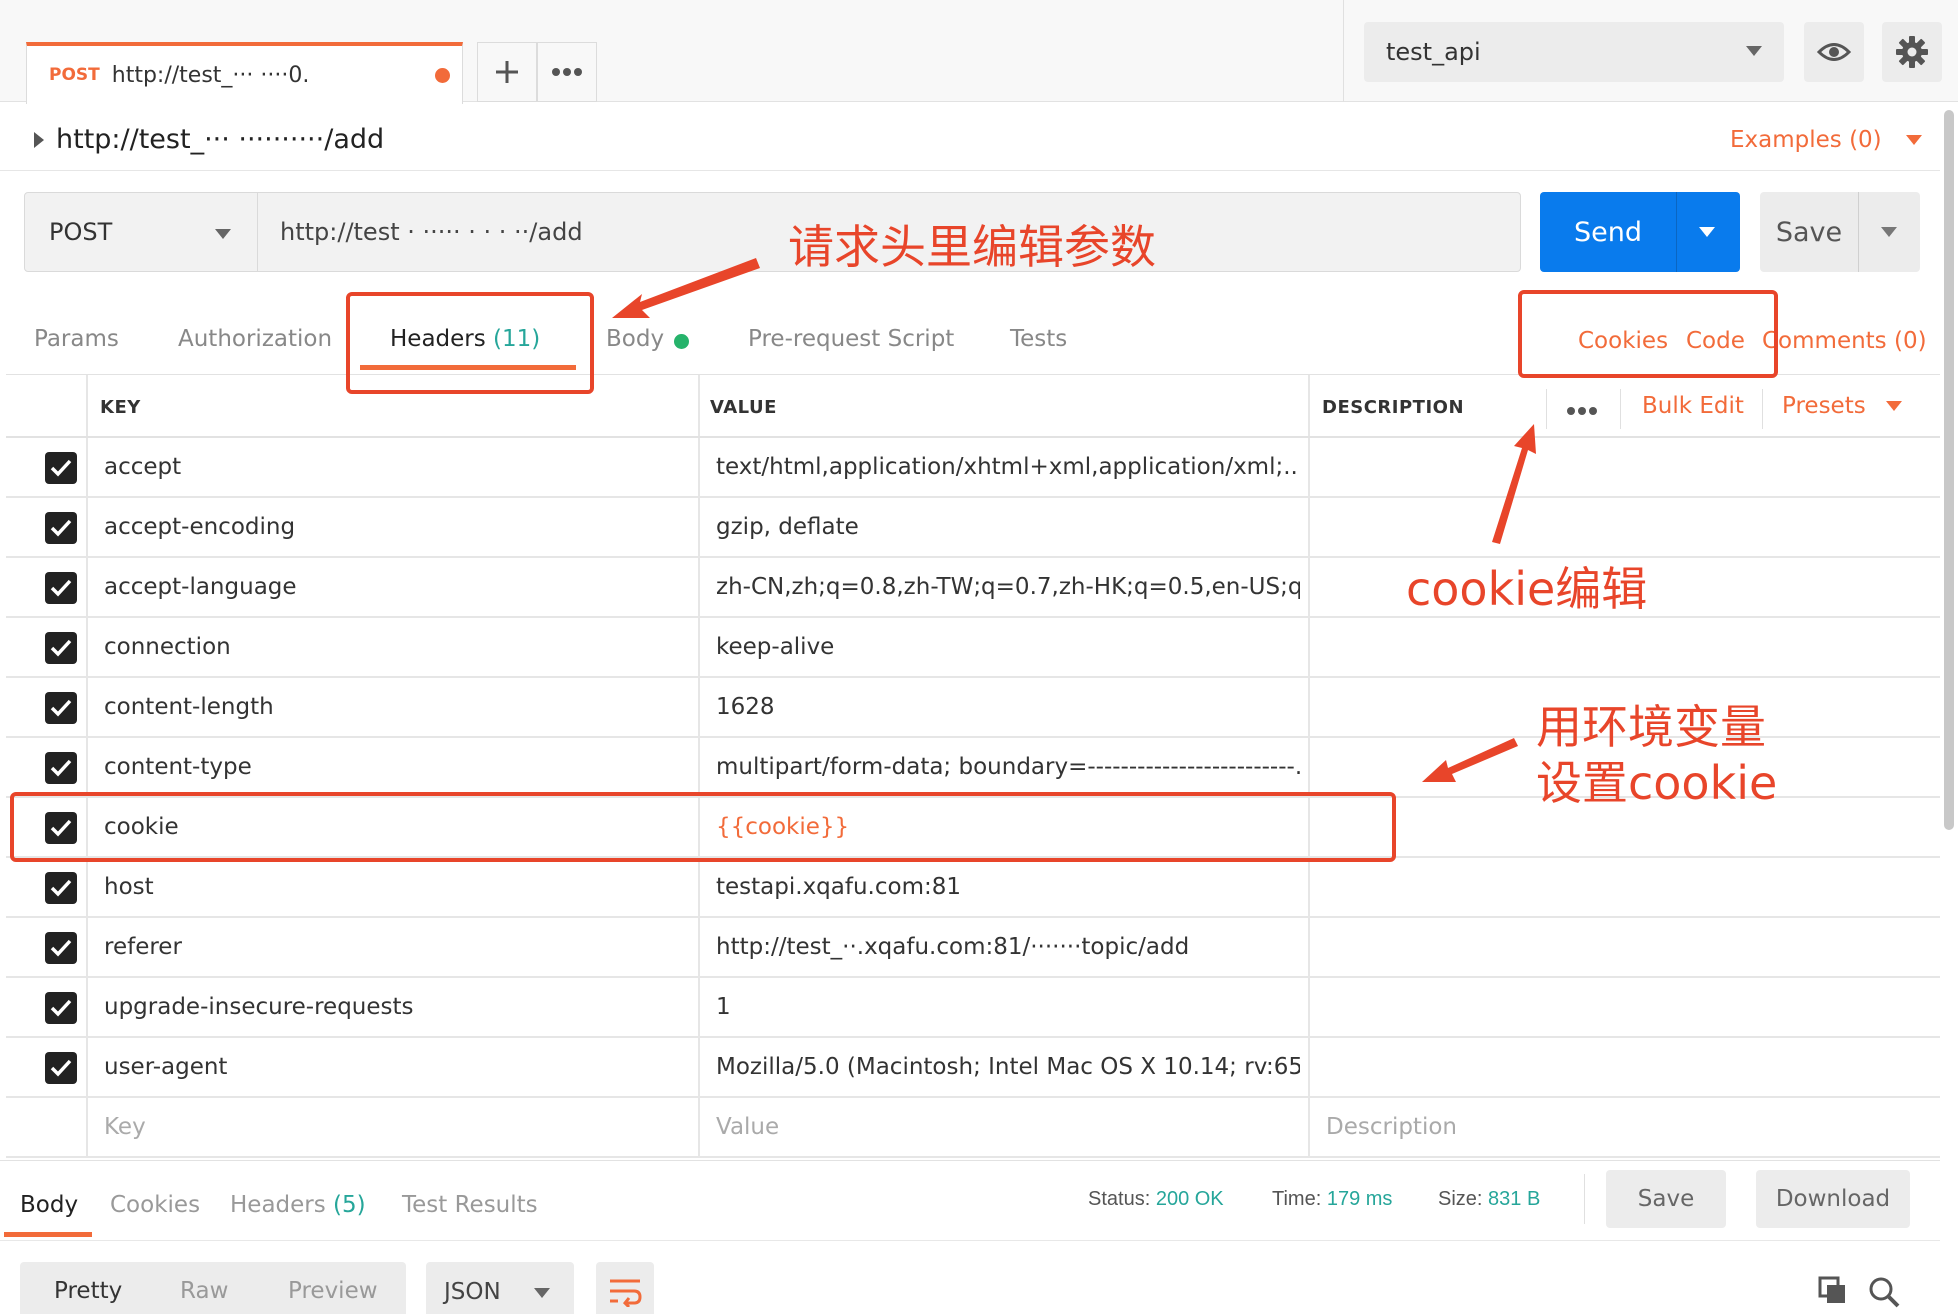 The image size is (1958, 1314). Describe the element at coordinates (155, 1205) in the screenshot. I see `response-tab-cookies: Cookies` at that location.